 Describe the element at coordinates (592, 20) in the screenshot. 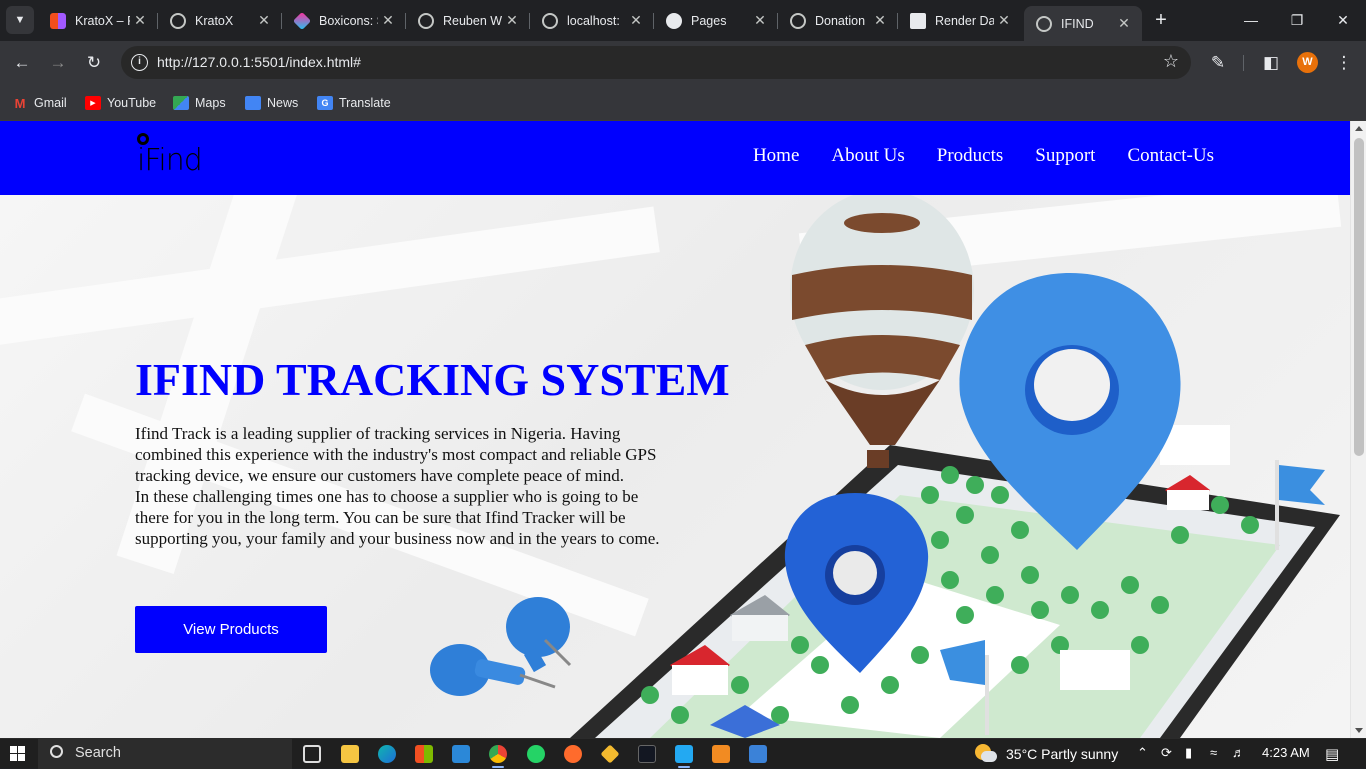

I see `tab-localhost: localhost: ✕` at that location.